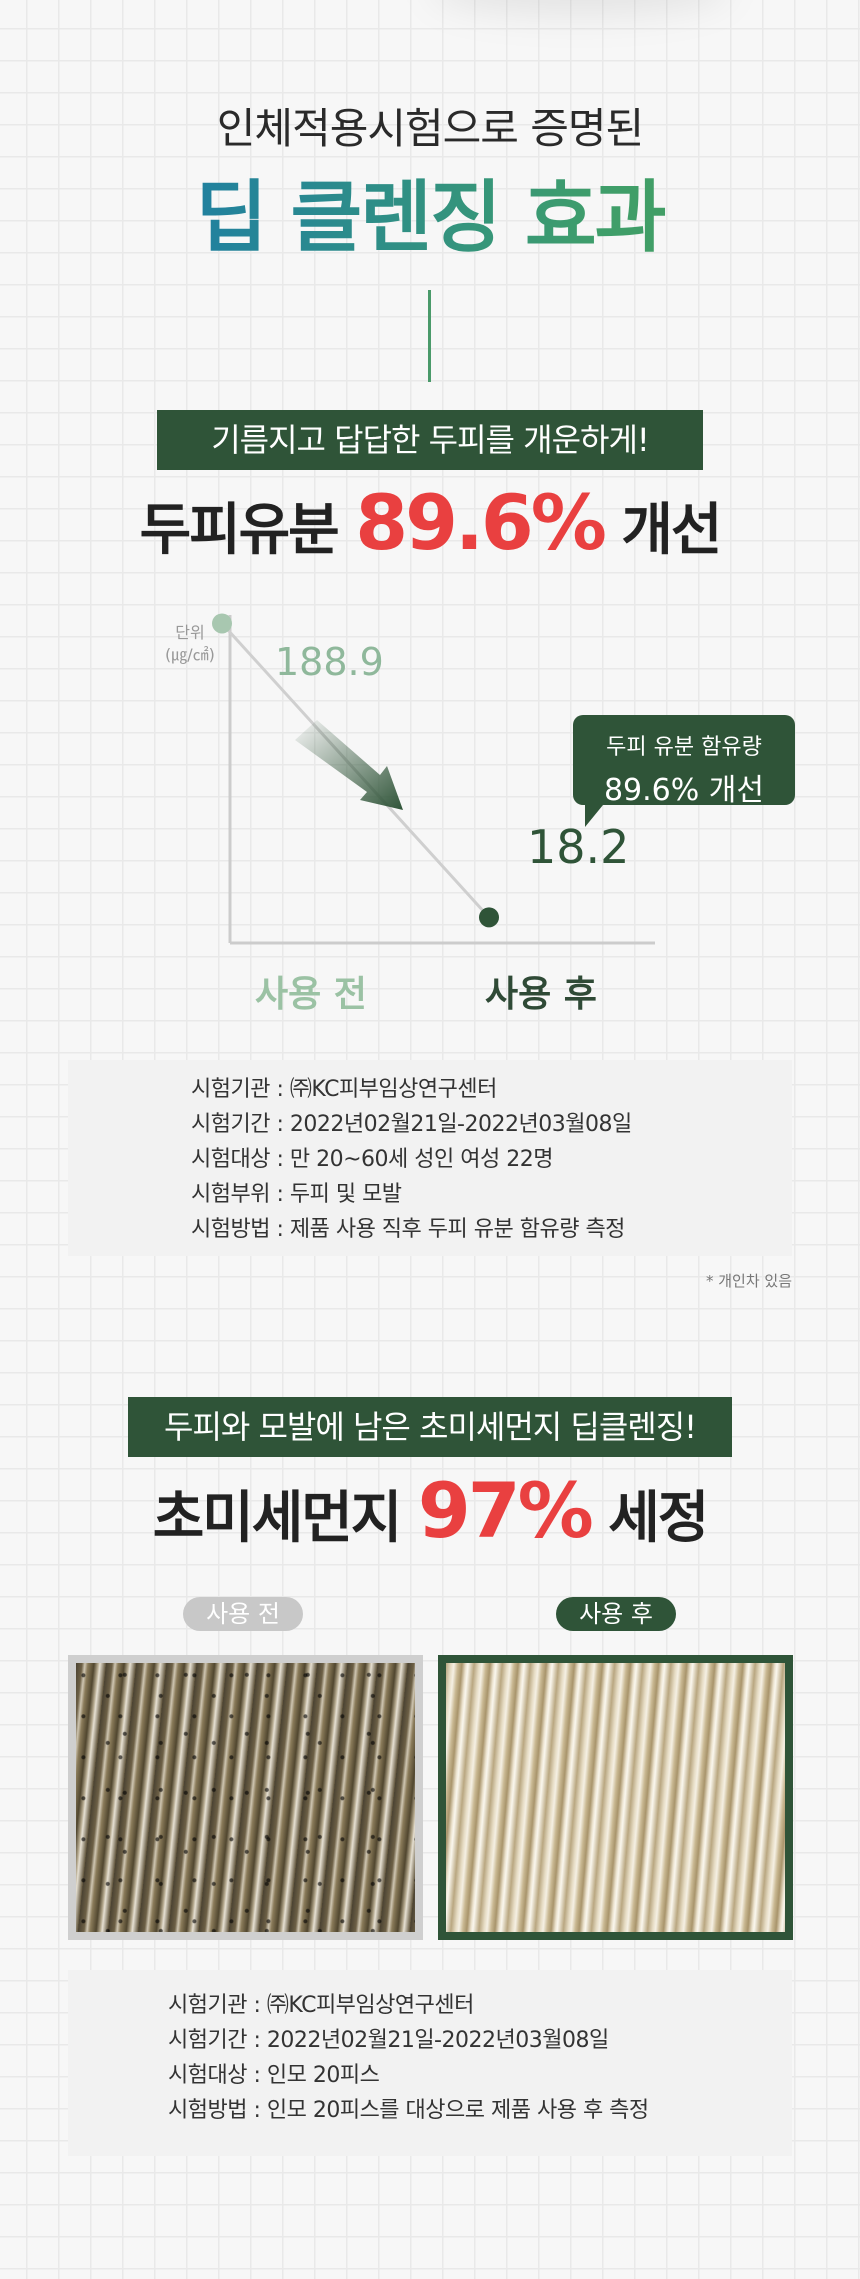 The image size is (860, 2279). What do you see at coordinates (408, 2110) in the screenshot?
I see `info-row: 시험방법 : 인모 20피스를 대상으로 제품 사용 후 측정` at bounding box center [408, 2110].